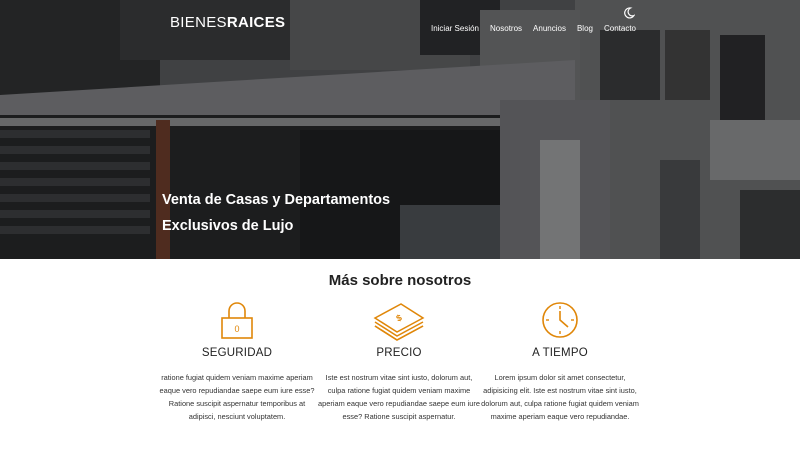  What do you see at coordinates (228, 226) in the screenshot?
I see `hero-title-line2: Exclusivos de Lujo` at bounding box center [228, 226].